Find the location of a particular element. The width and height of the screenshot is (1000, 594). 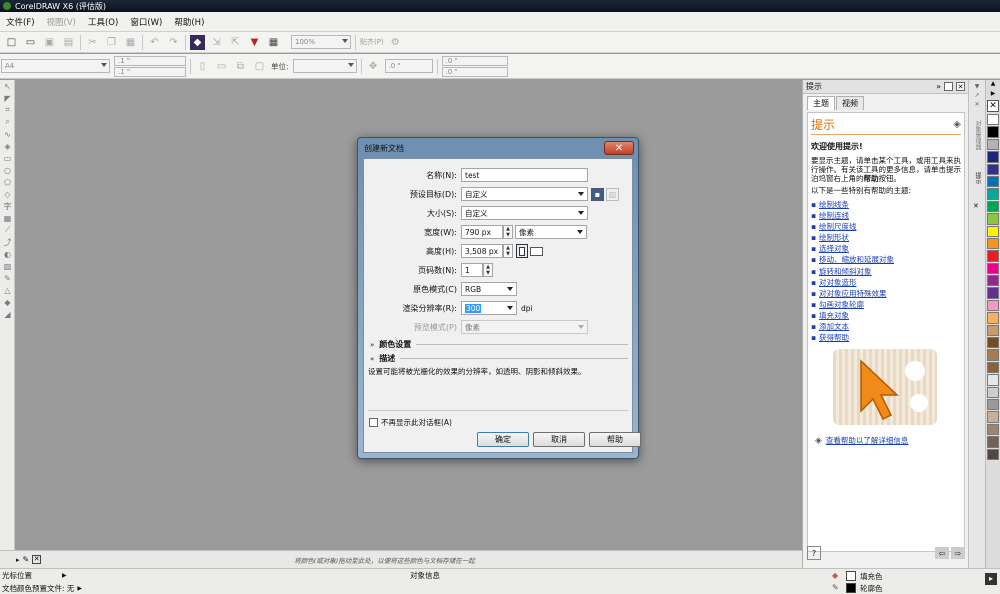

topic-link: 绘制连线 is located at coordinates (886, 215).